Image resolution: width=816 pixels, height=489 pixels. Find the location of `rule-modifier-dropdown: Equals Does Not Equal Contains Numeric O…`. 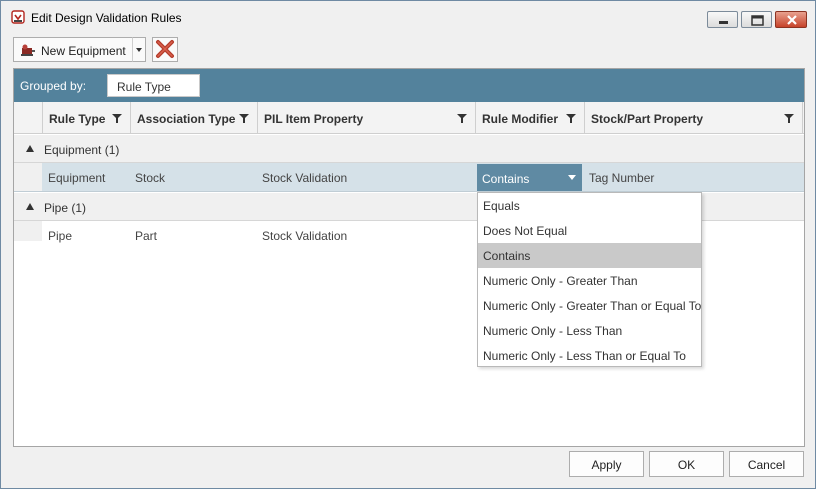

rule-modifier-dropdown: Equals Does Not Equal Contains Numeric O… is located at coordinates (589, 279).